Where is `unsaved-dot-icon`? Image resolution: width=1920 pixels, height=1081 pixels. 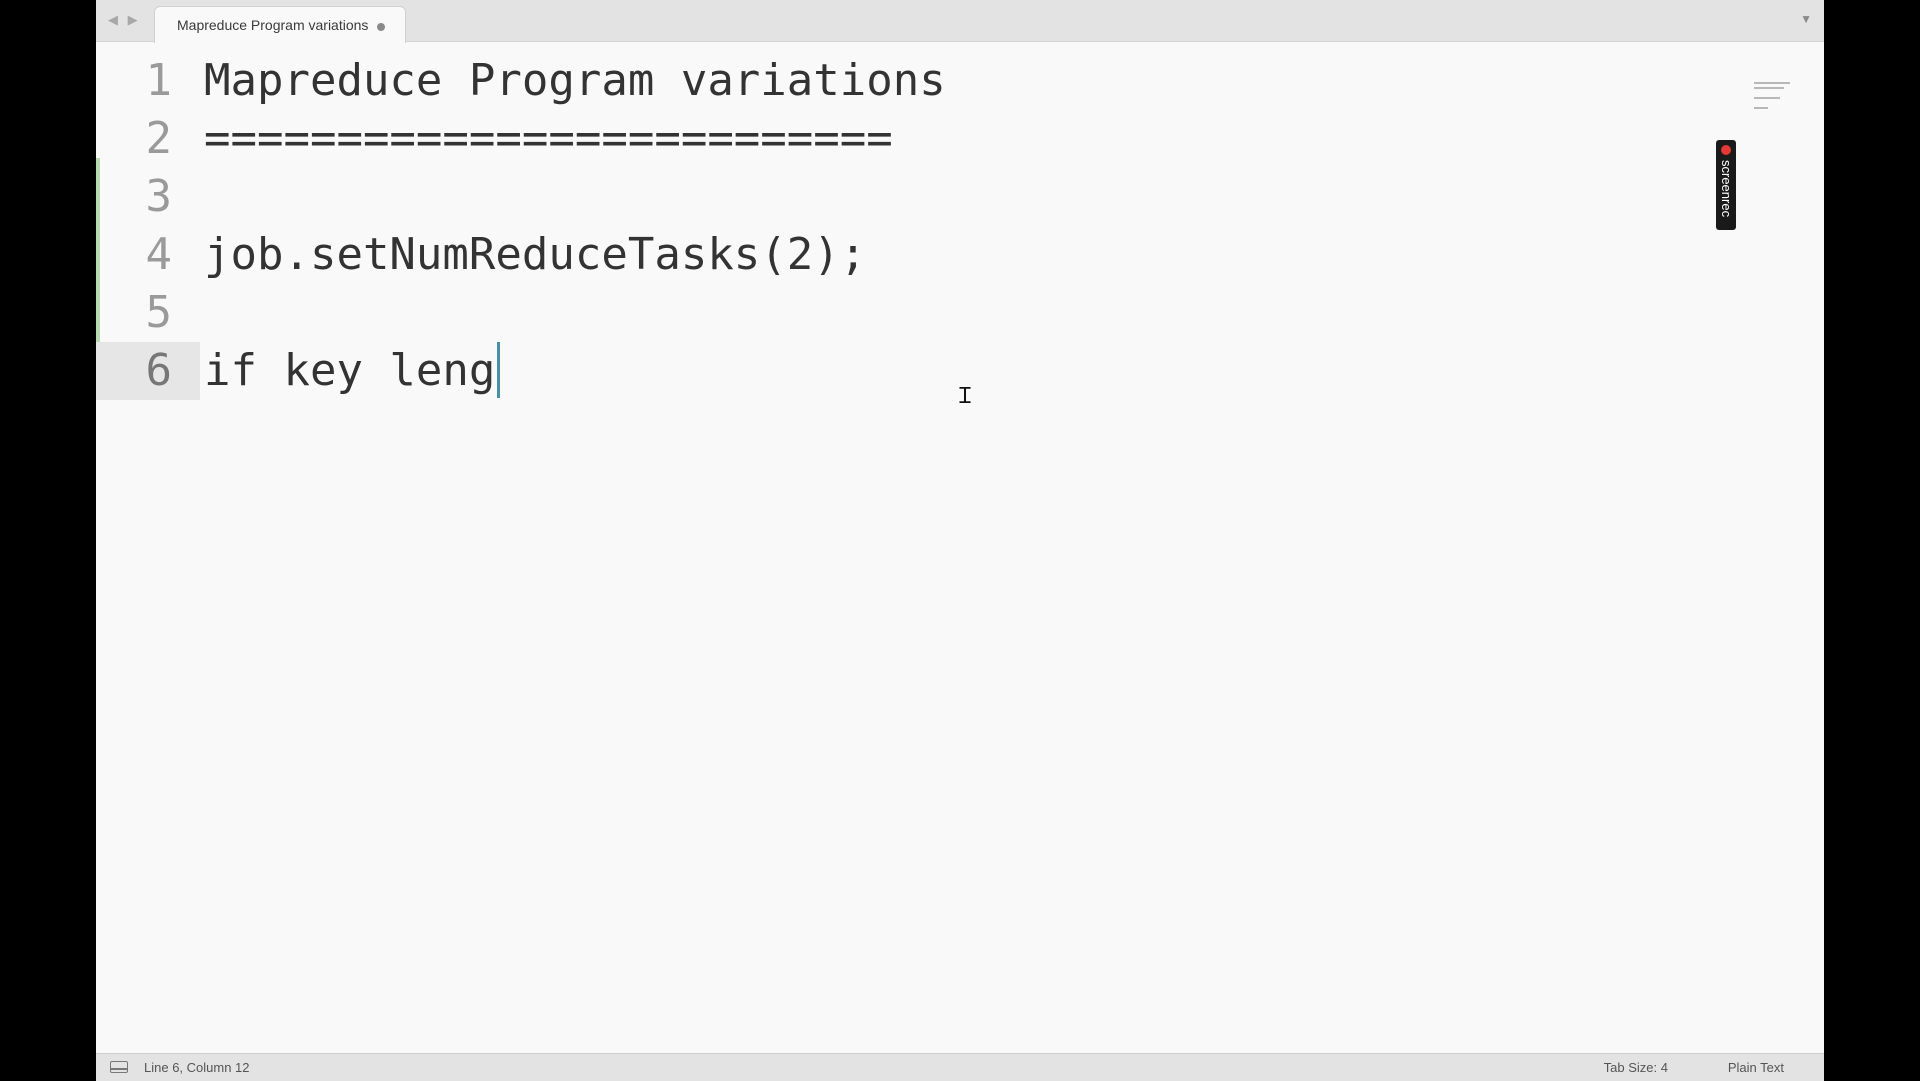 unsaved-dot-icon is located at coordinates (381, 27).